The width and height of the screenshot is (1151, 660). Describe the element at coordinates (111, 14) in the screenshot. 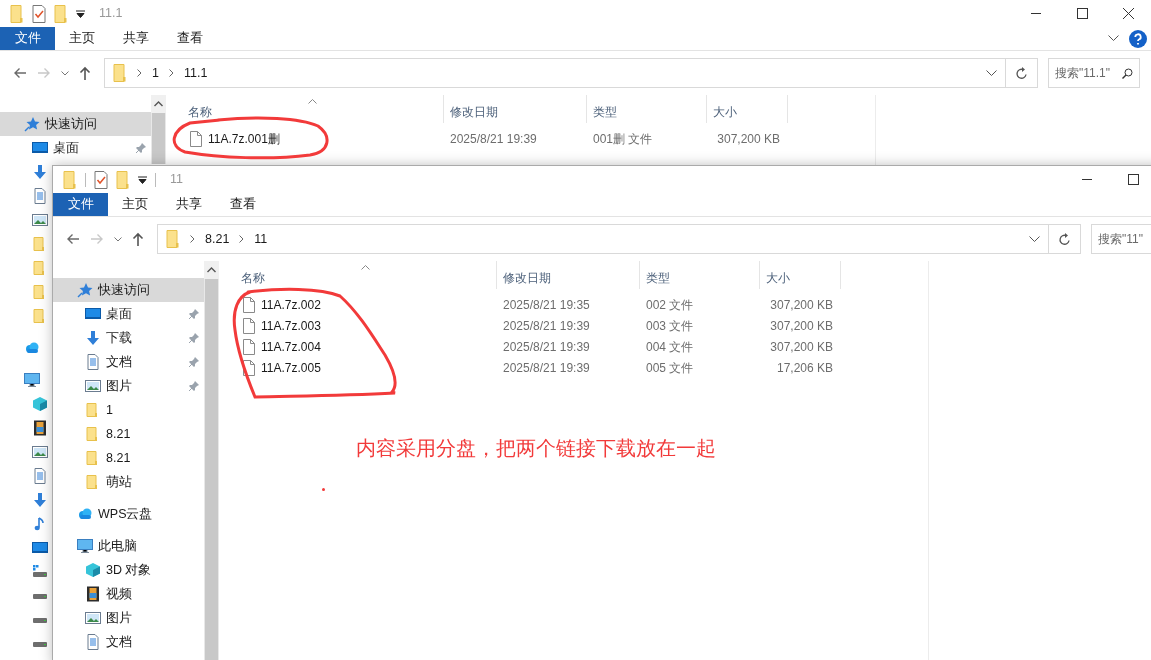

I see `window-title: 11.1` at that location.